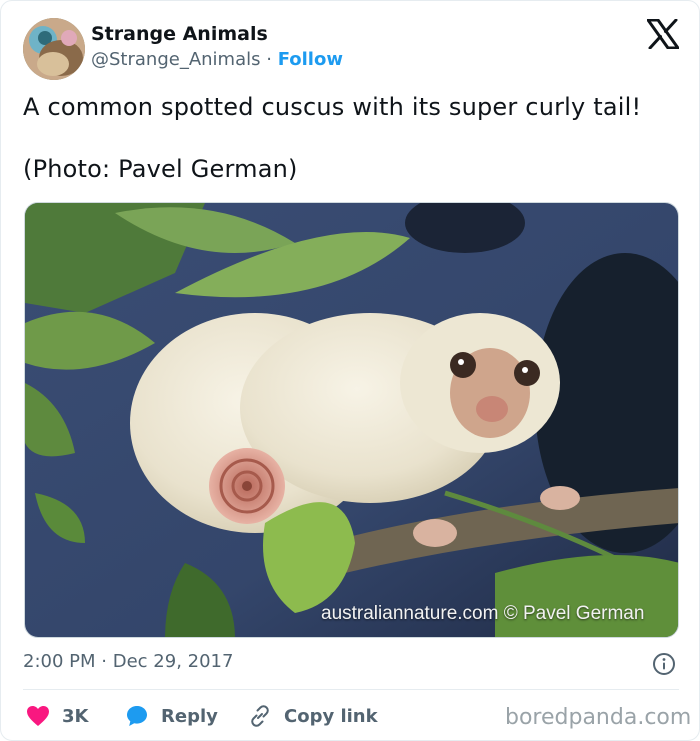  Describe the element at coordinates (310, 59) in the screenshot. I see `follow-link: Follow` at that location.